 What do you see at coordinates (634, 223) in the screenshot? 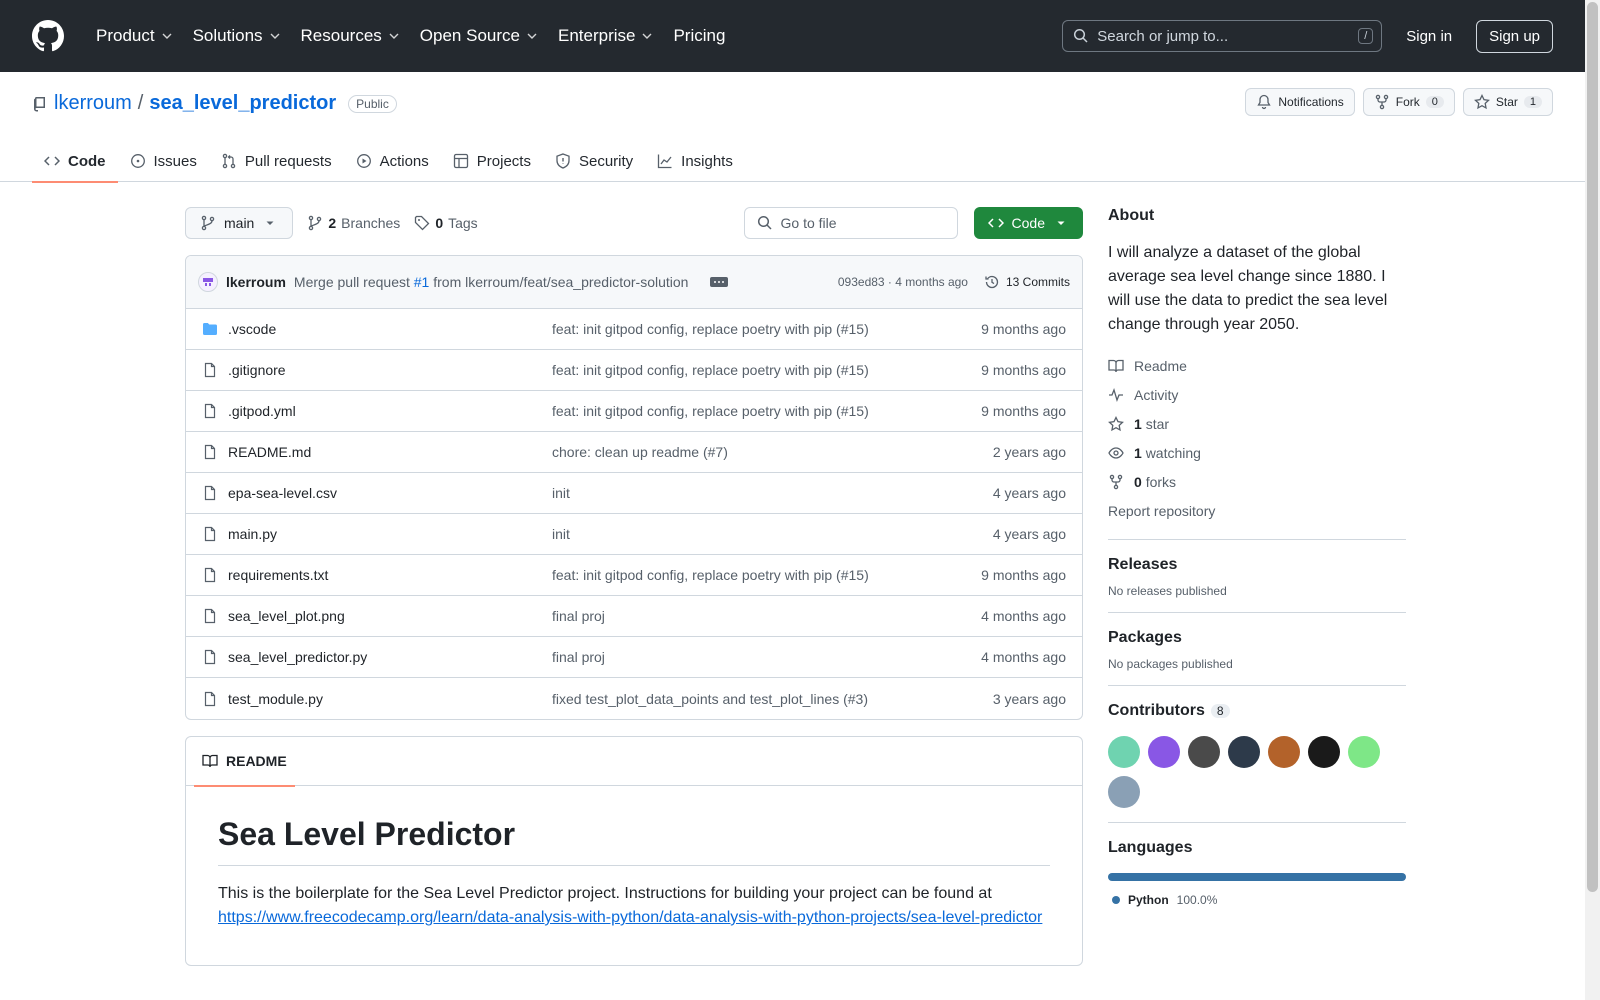
I see `file-toolbar: main 2 Branches 0 Tags Go to file Code` at bounding box center [634, 223].